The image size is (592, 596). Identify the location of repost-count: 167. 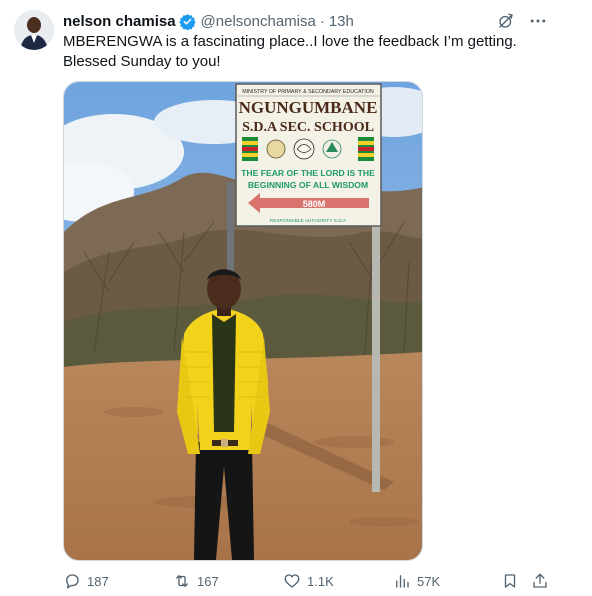
(208, 581).